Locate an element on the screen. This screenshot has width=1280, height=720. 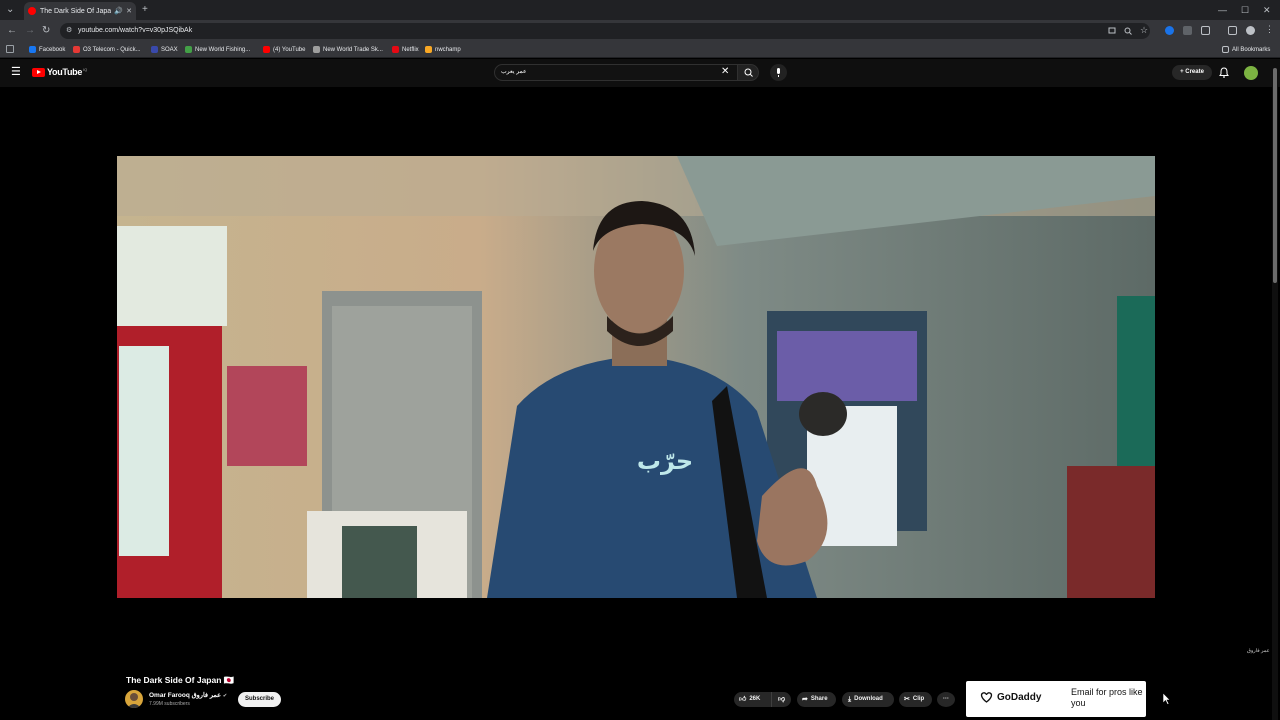
browser-menu-icon: ⋮ is located at coordinates (1269, 29).